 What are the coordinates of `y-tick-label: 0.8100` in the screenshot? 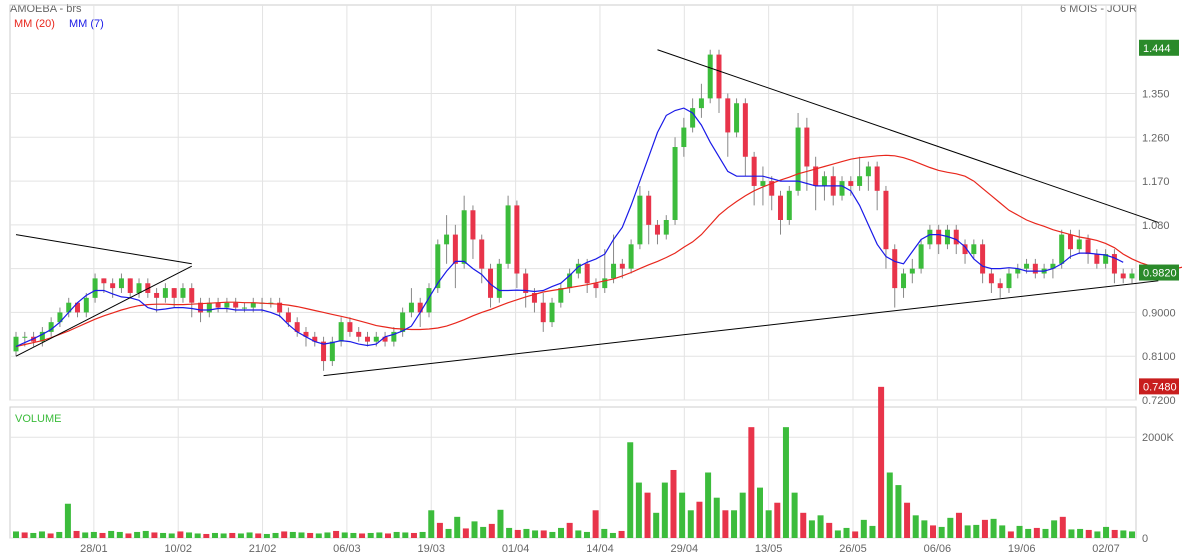 It's located at (1159, 357).